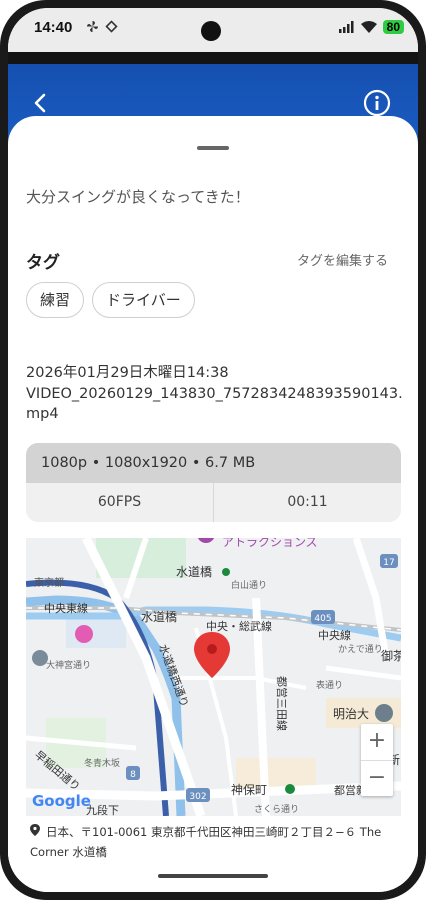 The height and width of the screenshot is (900, 426). Describe the element at coordinates (213, 463) in the screenshot. I see `resolution-size-summary: 1080p • 1080x1920 • 6.7 MB` at that location.